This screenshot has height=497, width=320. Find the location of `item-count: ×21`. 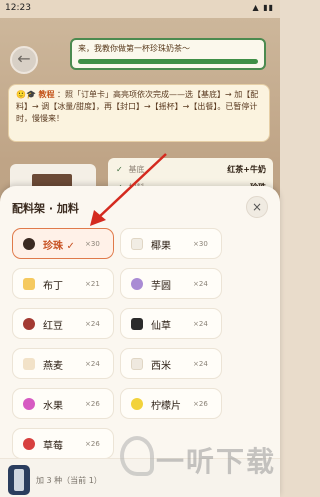

item-count: ×21 is located at coordinates (92, 284).